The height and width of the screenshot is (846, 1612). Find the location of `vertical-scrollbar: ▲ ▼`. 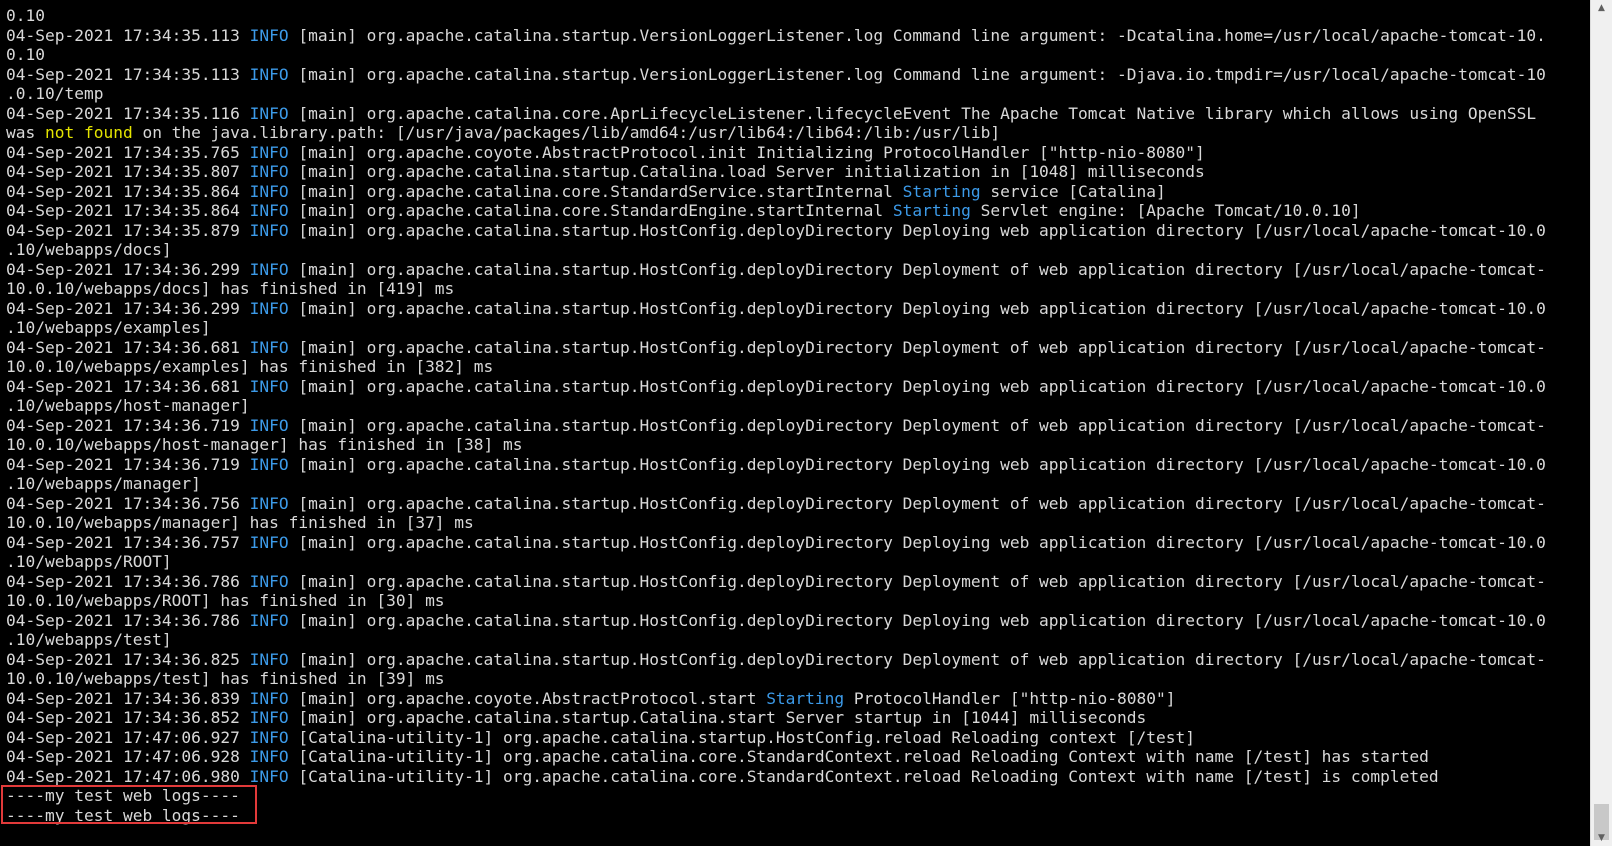

vertical-scrollbar: ▲ ▼ is located at coordinates (1601, 423).